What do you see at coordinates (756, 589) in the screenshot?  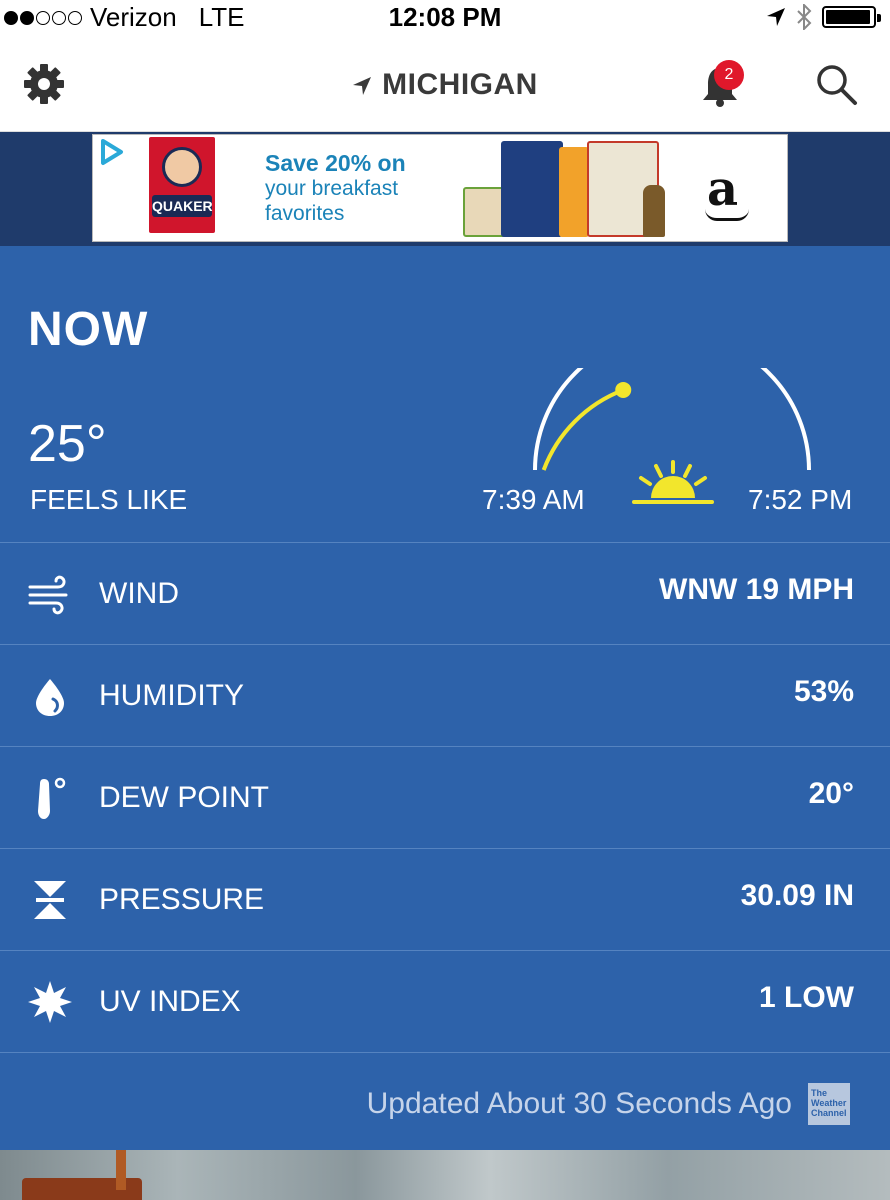 I see `wind-value: WNW 19 MPH` at bounding box center [756, 589].